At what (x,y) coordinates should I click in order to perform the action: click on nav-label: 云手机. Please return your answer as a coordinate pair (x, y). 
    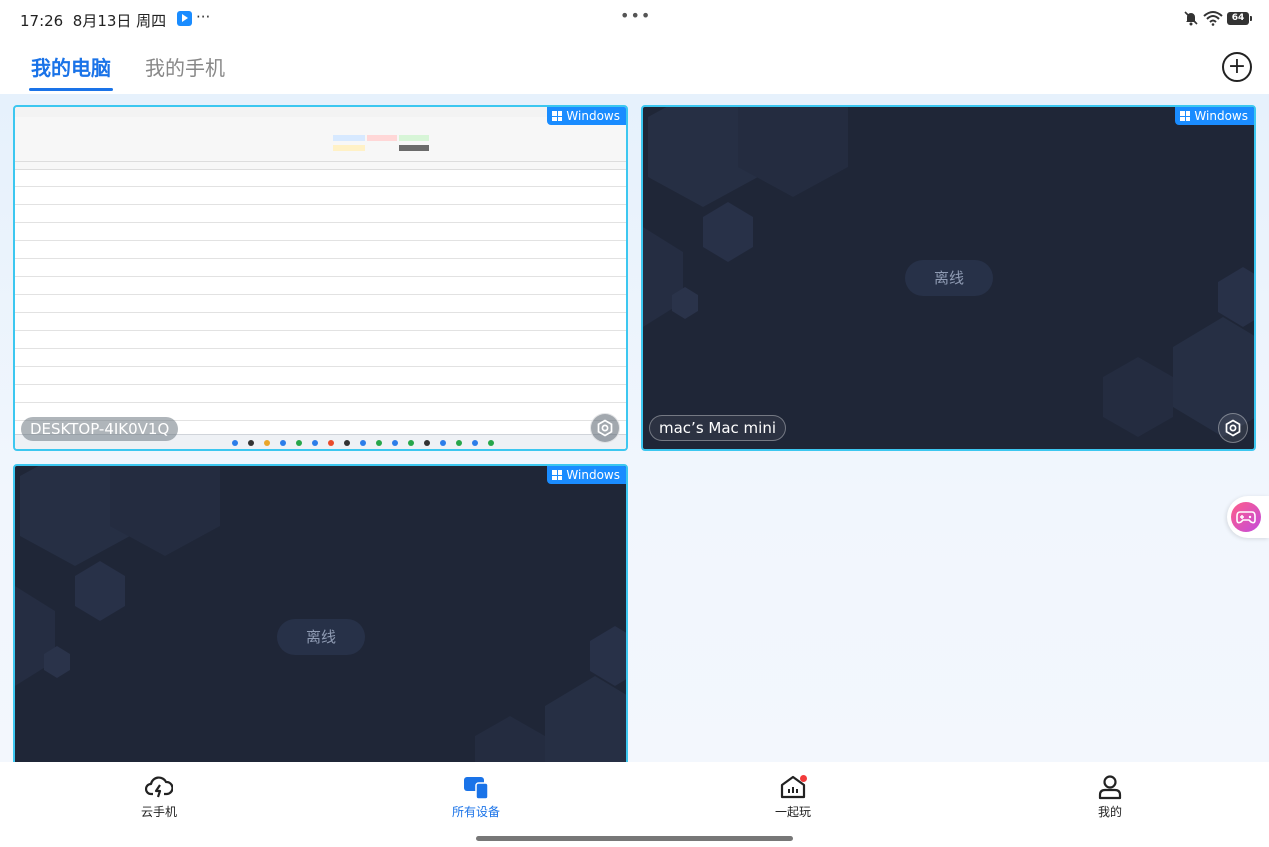
    Looking at the image, I should click on (158, 812).